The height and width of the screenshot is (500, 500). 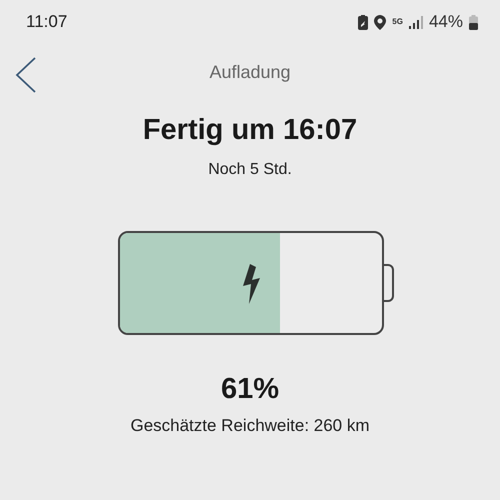 I want to click on finish-time: Fertig um 16:07, so click(x=250, y=130).